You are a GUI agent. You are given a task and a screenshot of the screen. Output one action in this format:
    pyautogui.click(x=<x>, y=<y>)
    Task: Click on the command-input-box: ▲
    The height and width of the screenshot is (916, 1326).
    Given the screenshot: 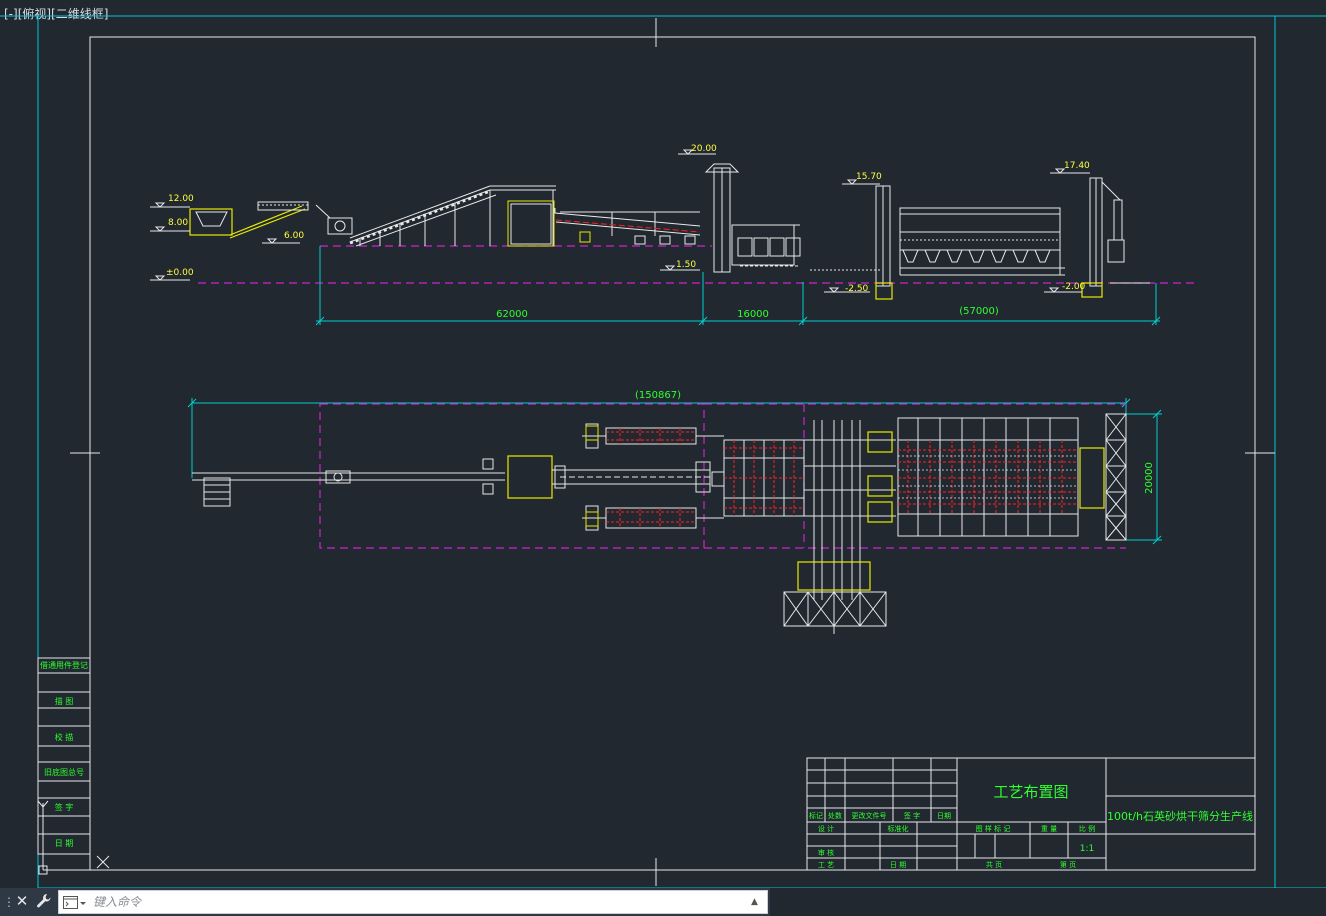 What is the action you would take?
    pyautogui.click(x=413, y=902)
    